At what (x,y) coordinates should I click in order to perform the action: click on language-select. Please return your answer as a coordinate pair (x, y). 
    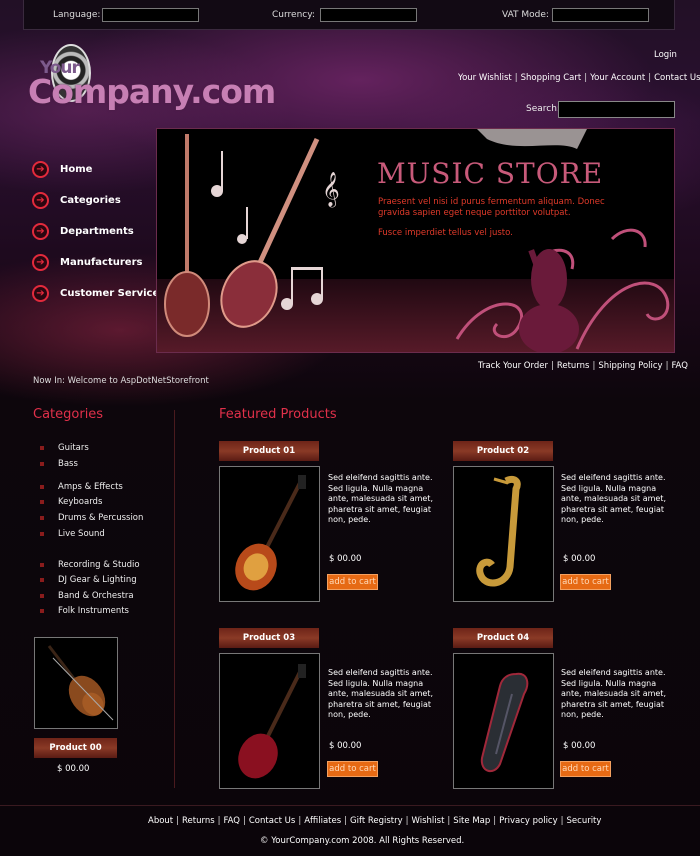
    Looking at the image, I should click on (150, 15).